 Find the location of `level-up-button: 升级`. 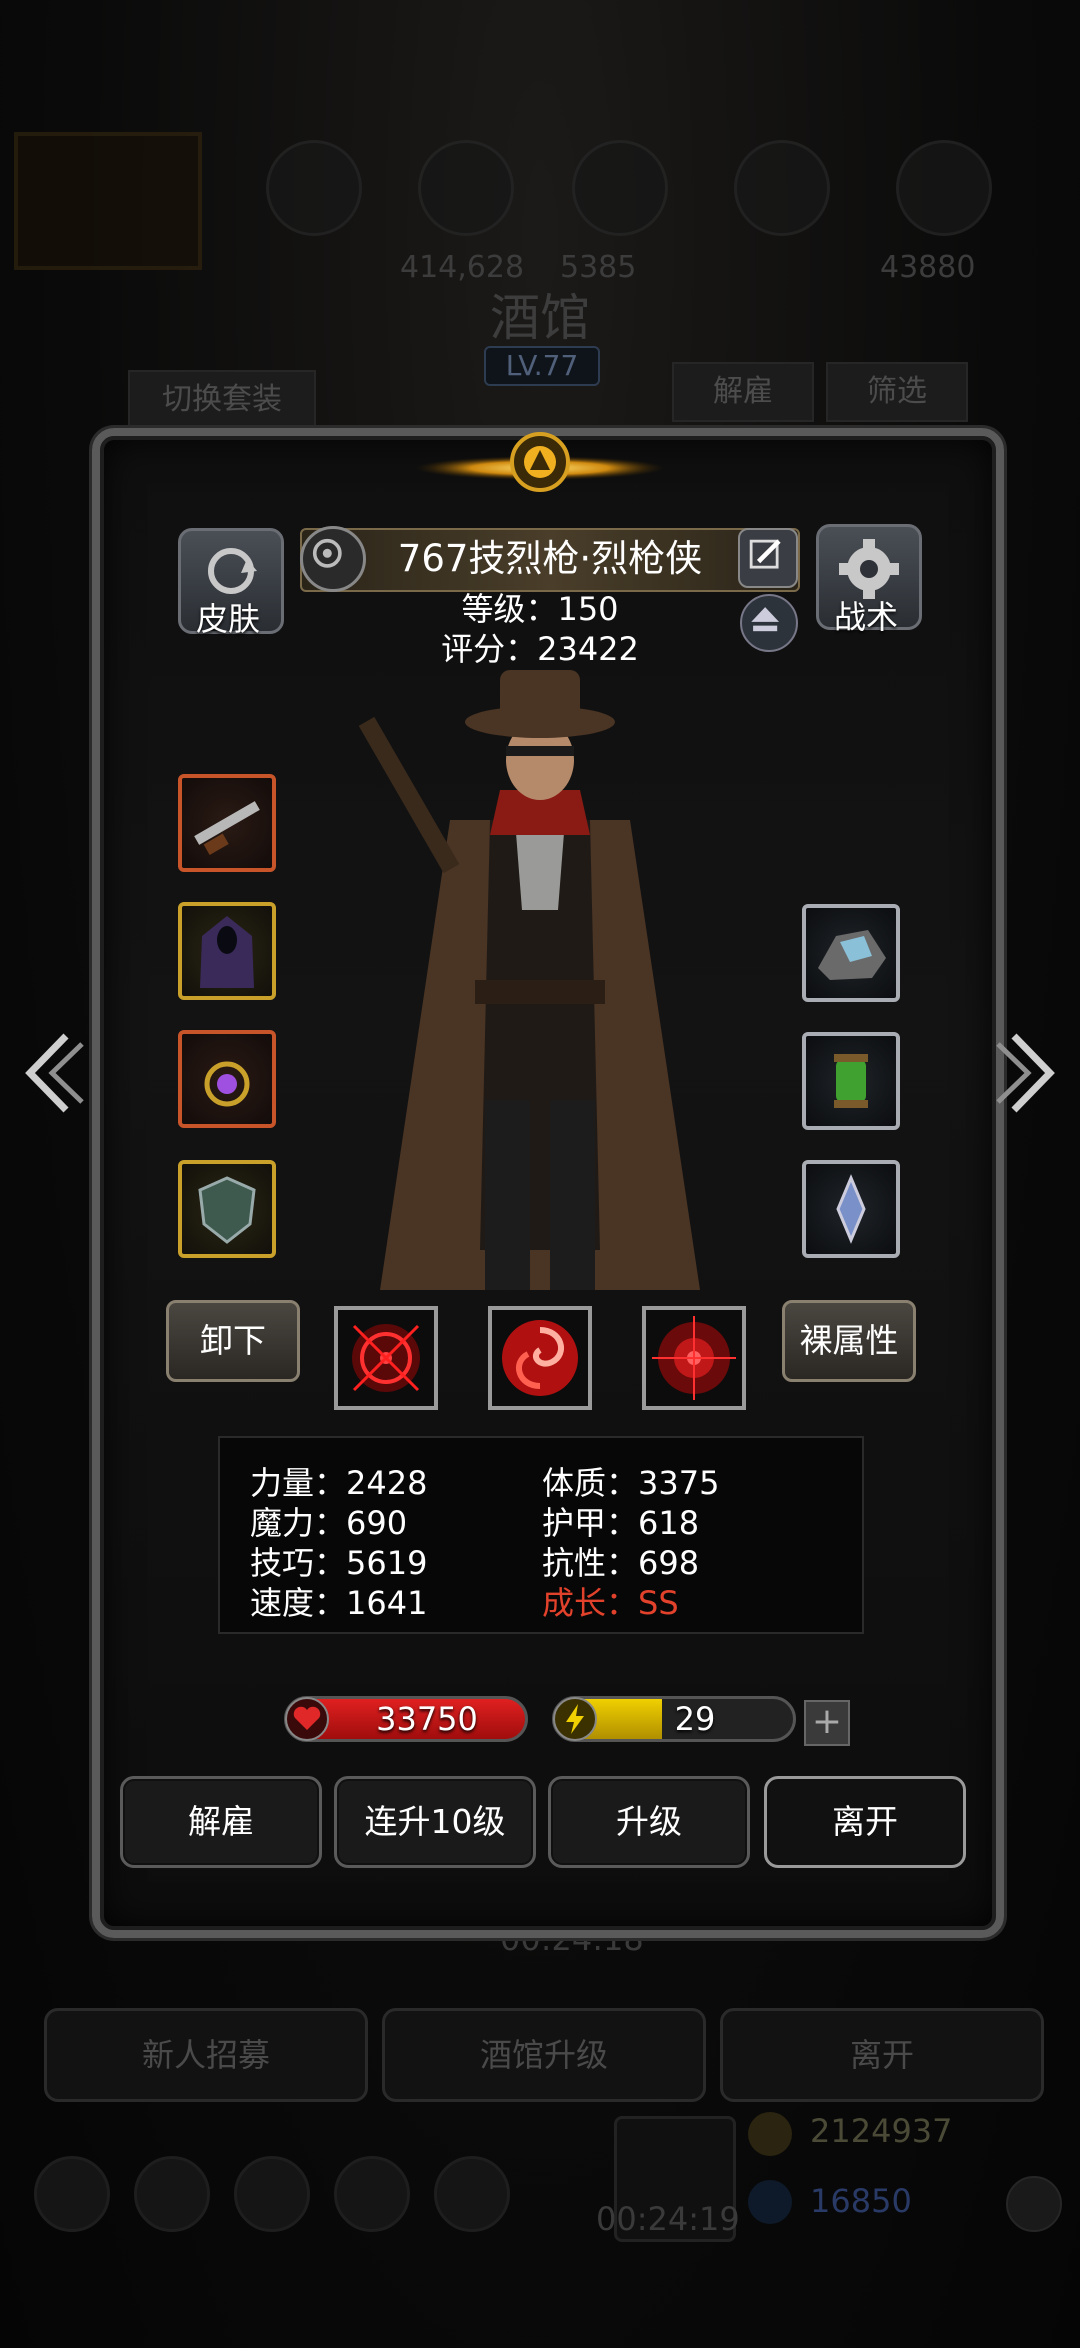

level-up-button: 升级 is located at coordinates (649, 1822).